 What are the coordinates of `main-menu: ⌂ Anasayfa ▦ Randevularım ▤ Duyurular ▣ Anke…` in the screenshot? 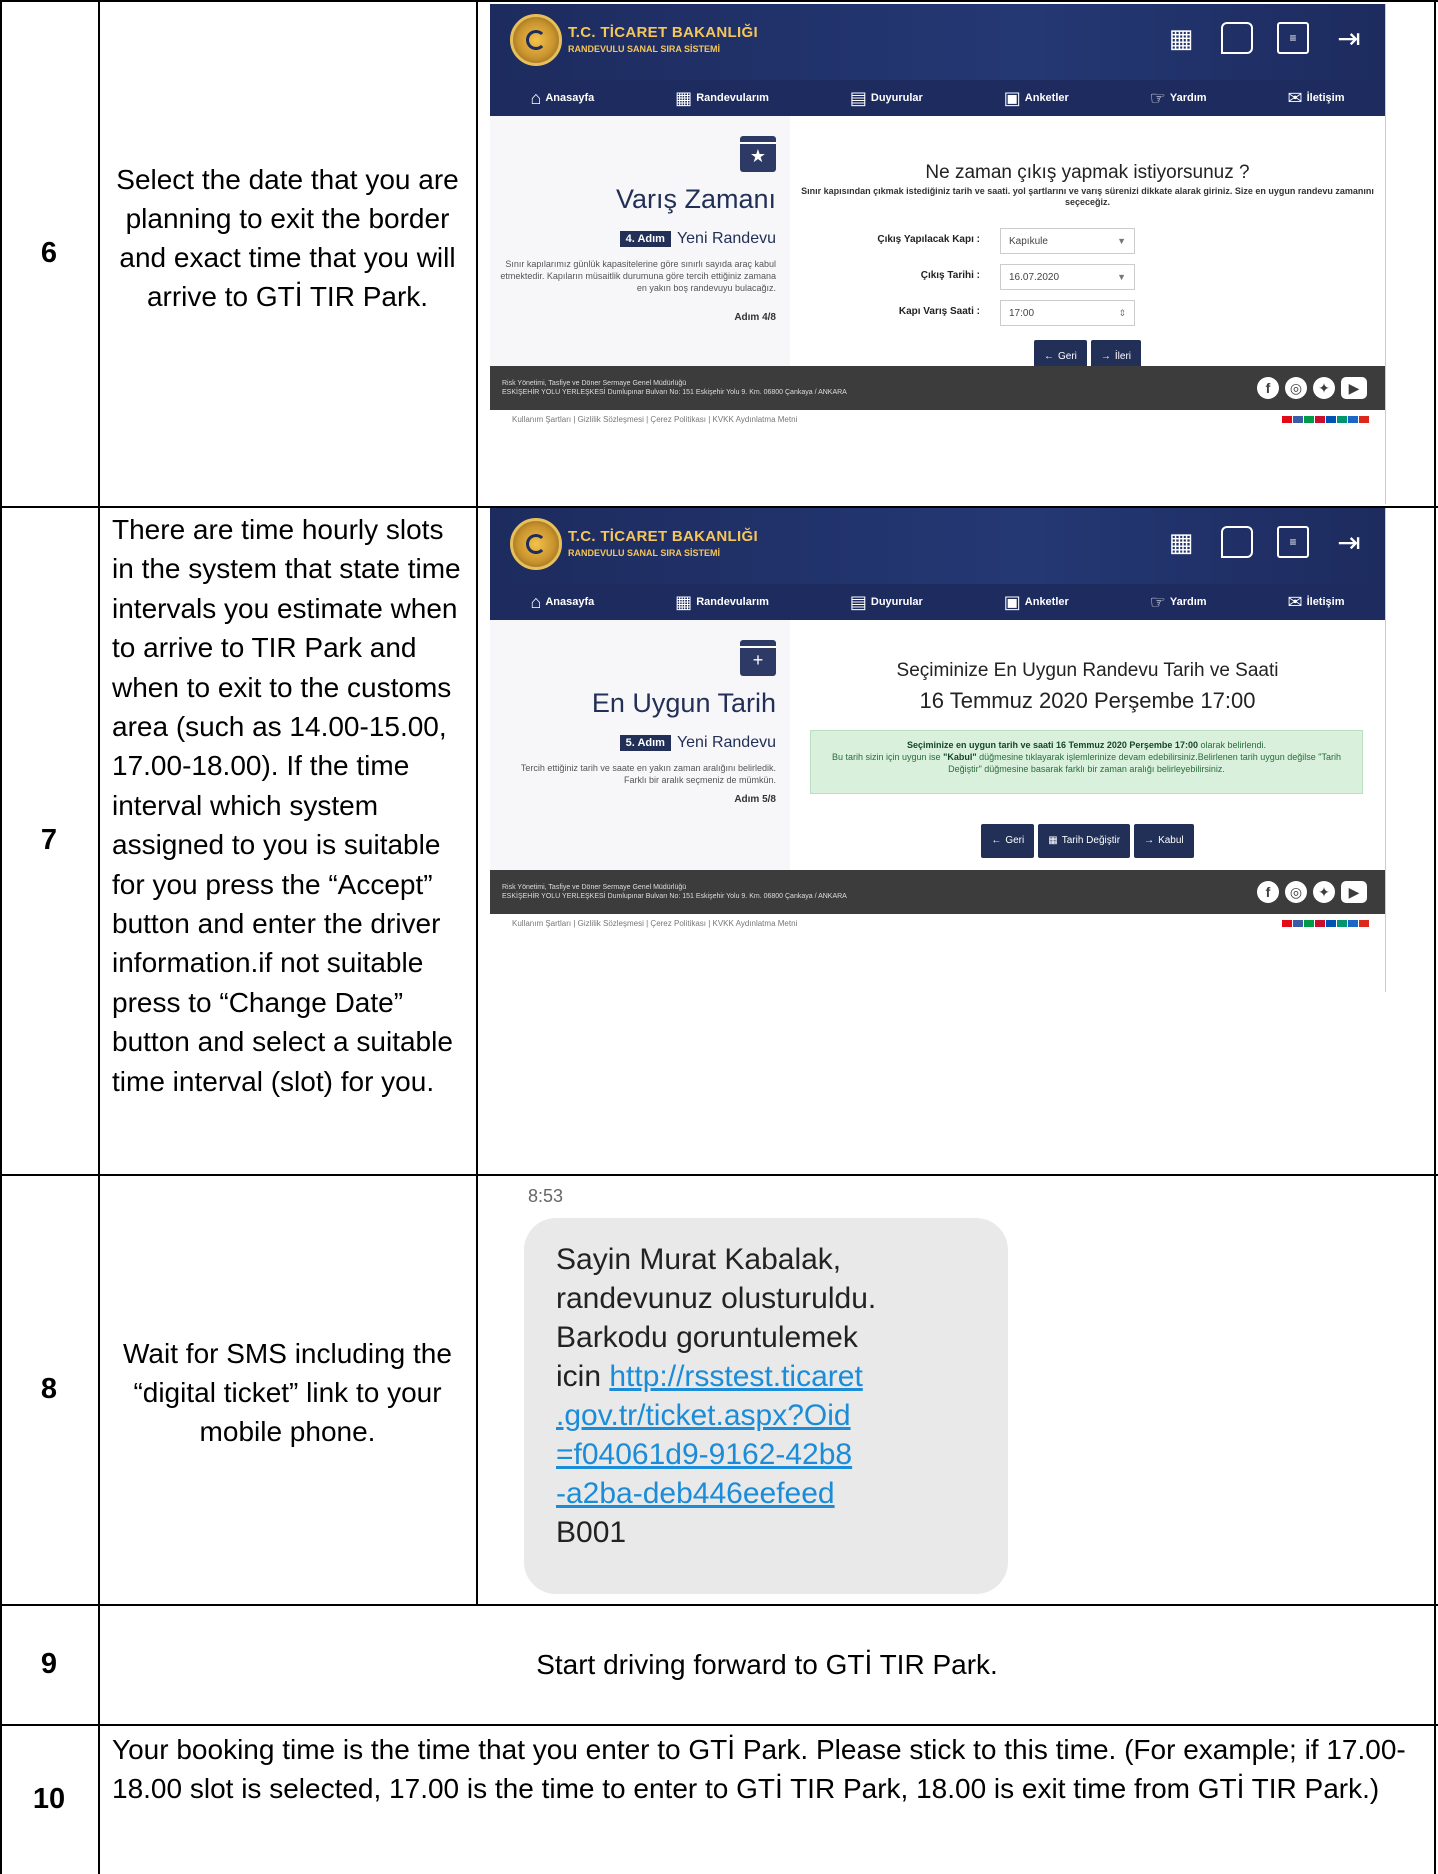 It's located at (937, 98).